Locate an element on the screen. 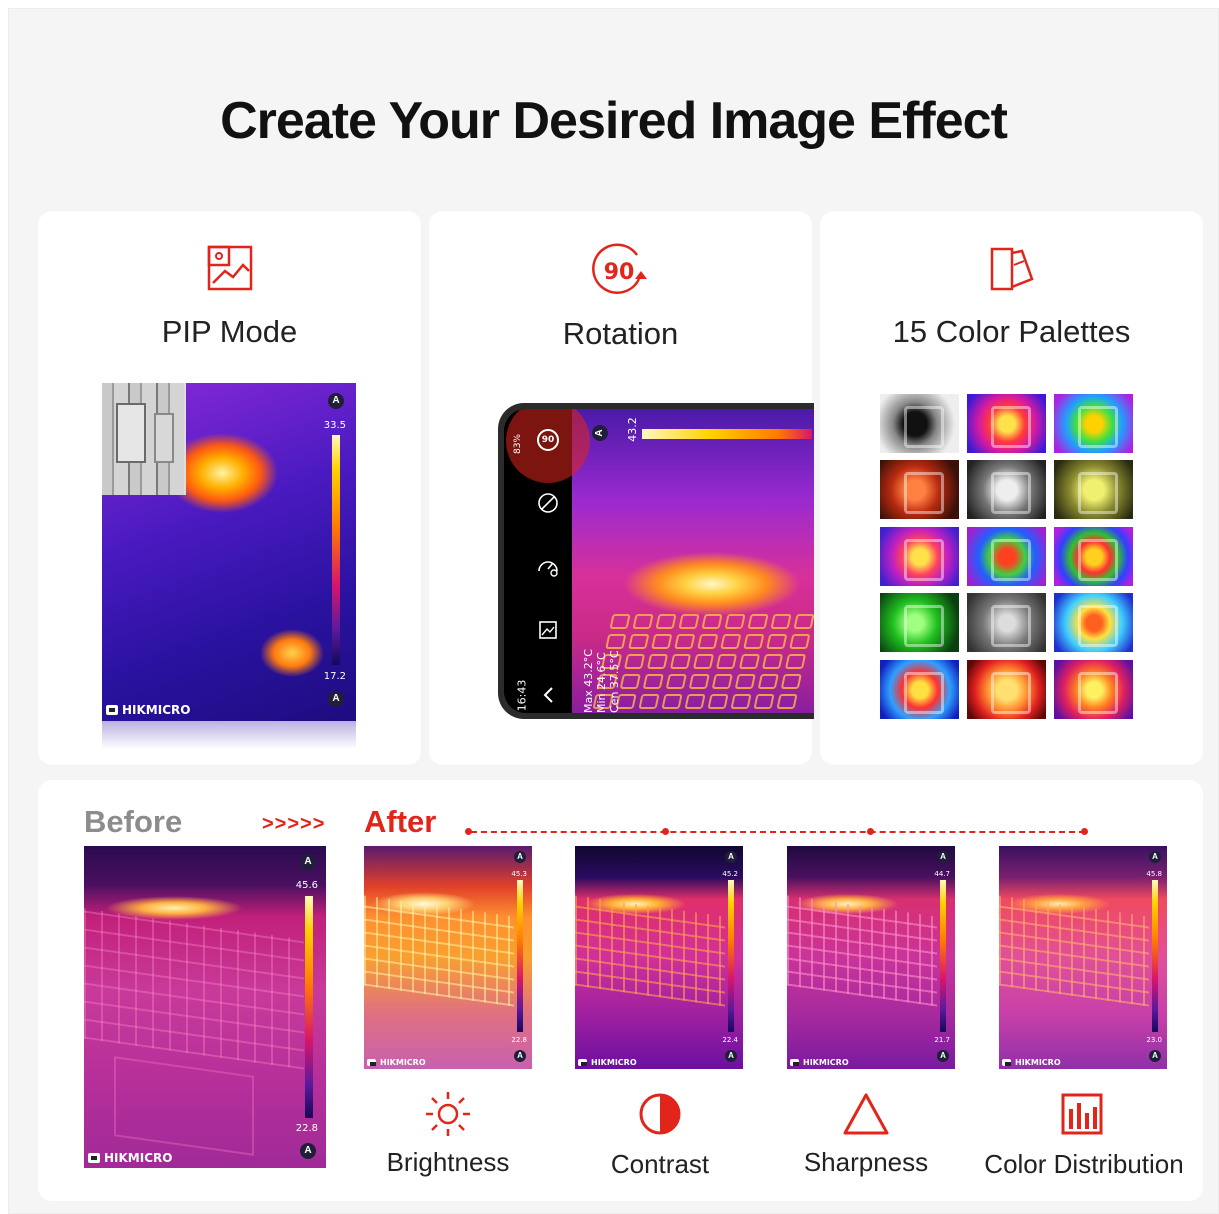 The height and width of the screenshot is (1214, 1219). rotation-scale-max: 43.2 is located at coordinates (632, 429).